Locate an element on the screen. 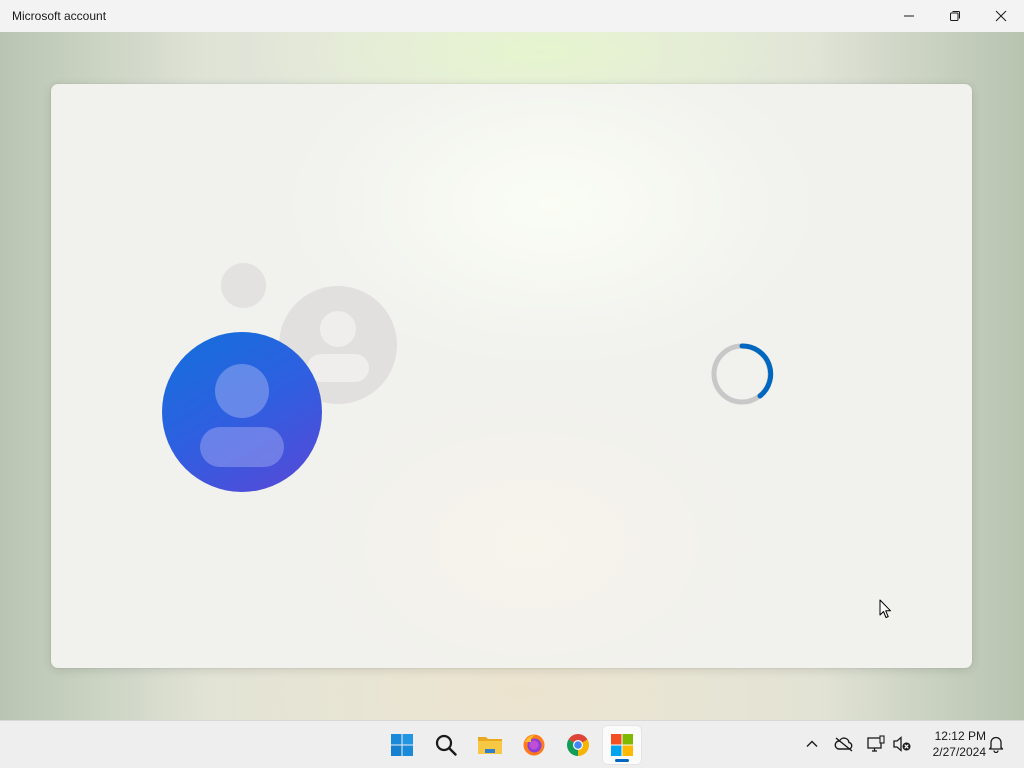 This screenshot has height=768, width=1024. search-icon is located at coordinates (446, 745).